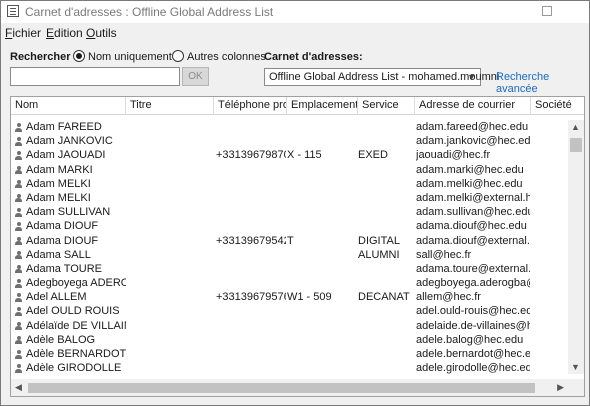 This screenshot has height=406, width=590. Describe the element at coordinates (289, 127) in the screenshot. I see `contact-row: Adam FAREED adam.fareed@hec.edu` at that location.